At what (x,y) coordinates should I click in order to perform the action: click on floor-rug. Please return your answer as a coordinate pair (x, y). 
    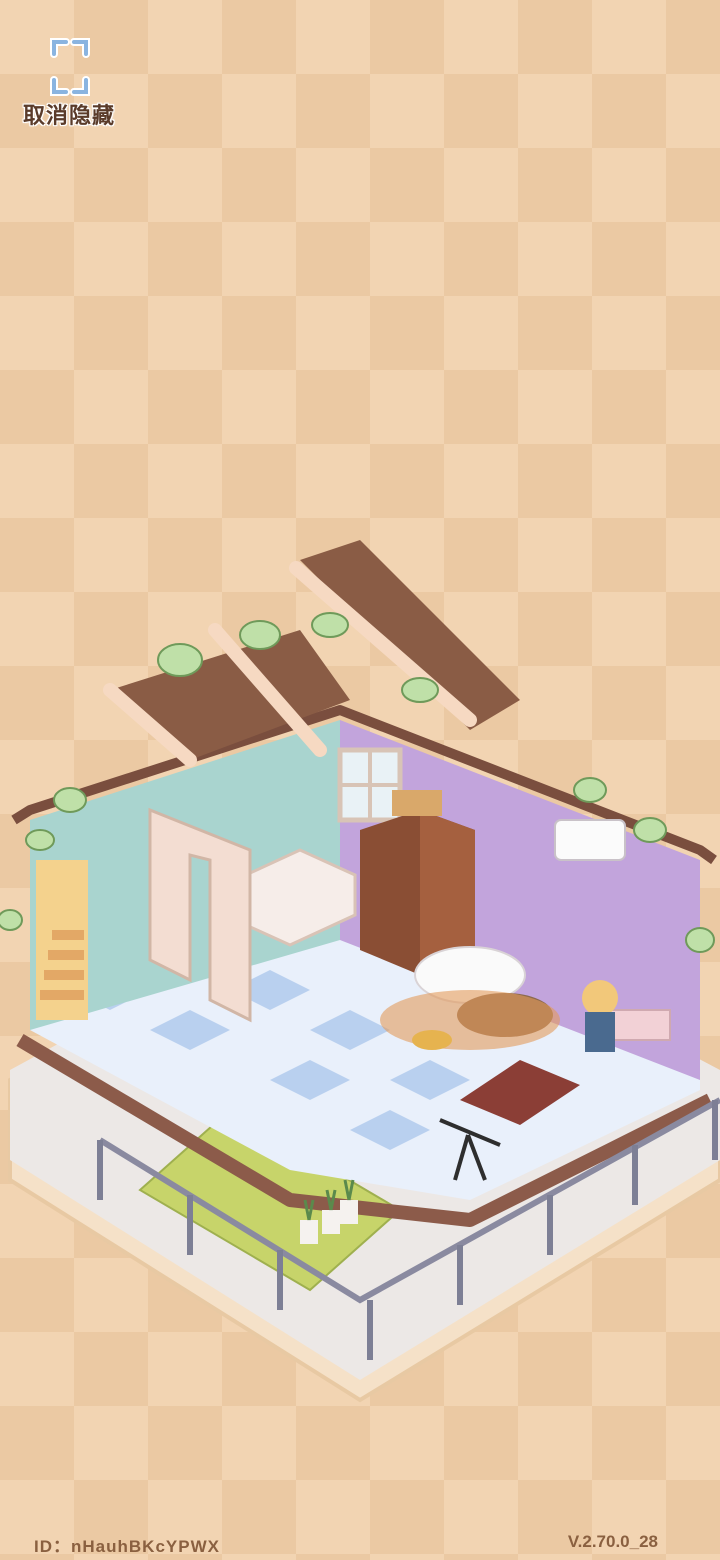
    Looking at the image, I should click on (470, 1020).